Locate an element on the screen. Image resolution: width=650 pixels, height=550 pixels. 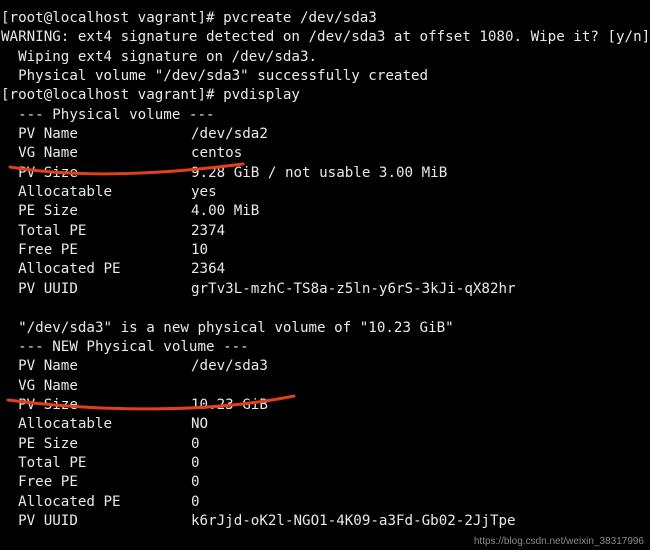
pv2-row-free-pe: Free PE 0 is located at coordinates (325, 482).